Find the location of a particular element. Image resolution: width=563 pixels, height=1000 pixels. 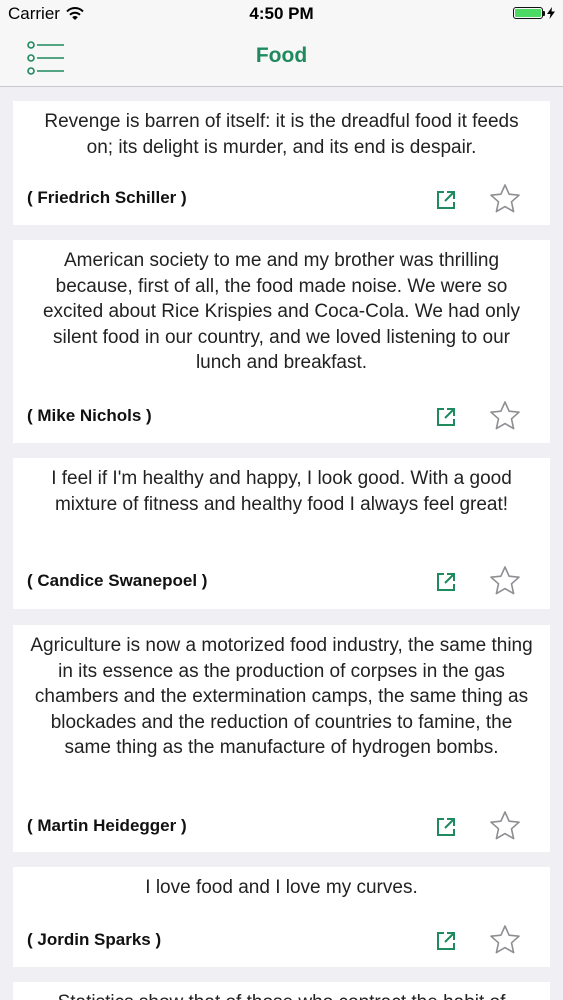

charging-bolt-icon is located at coordinates (551, 13).